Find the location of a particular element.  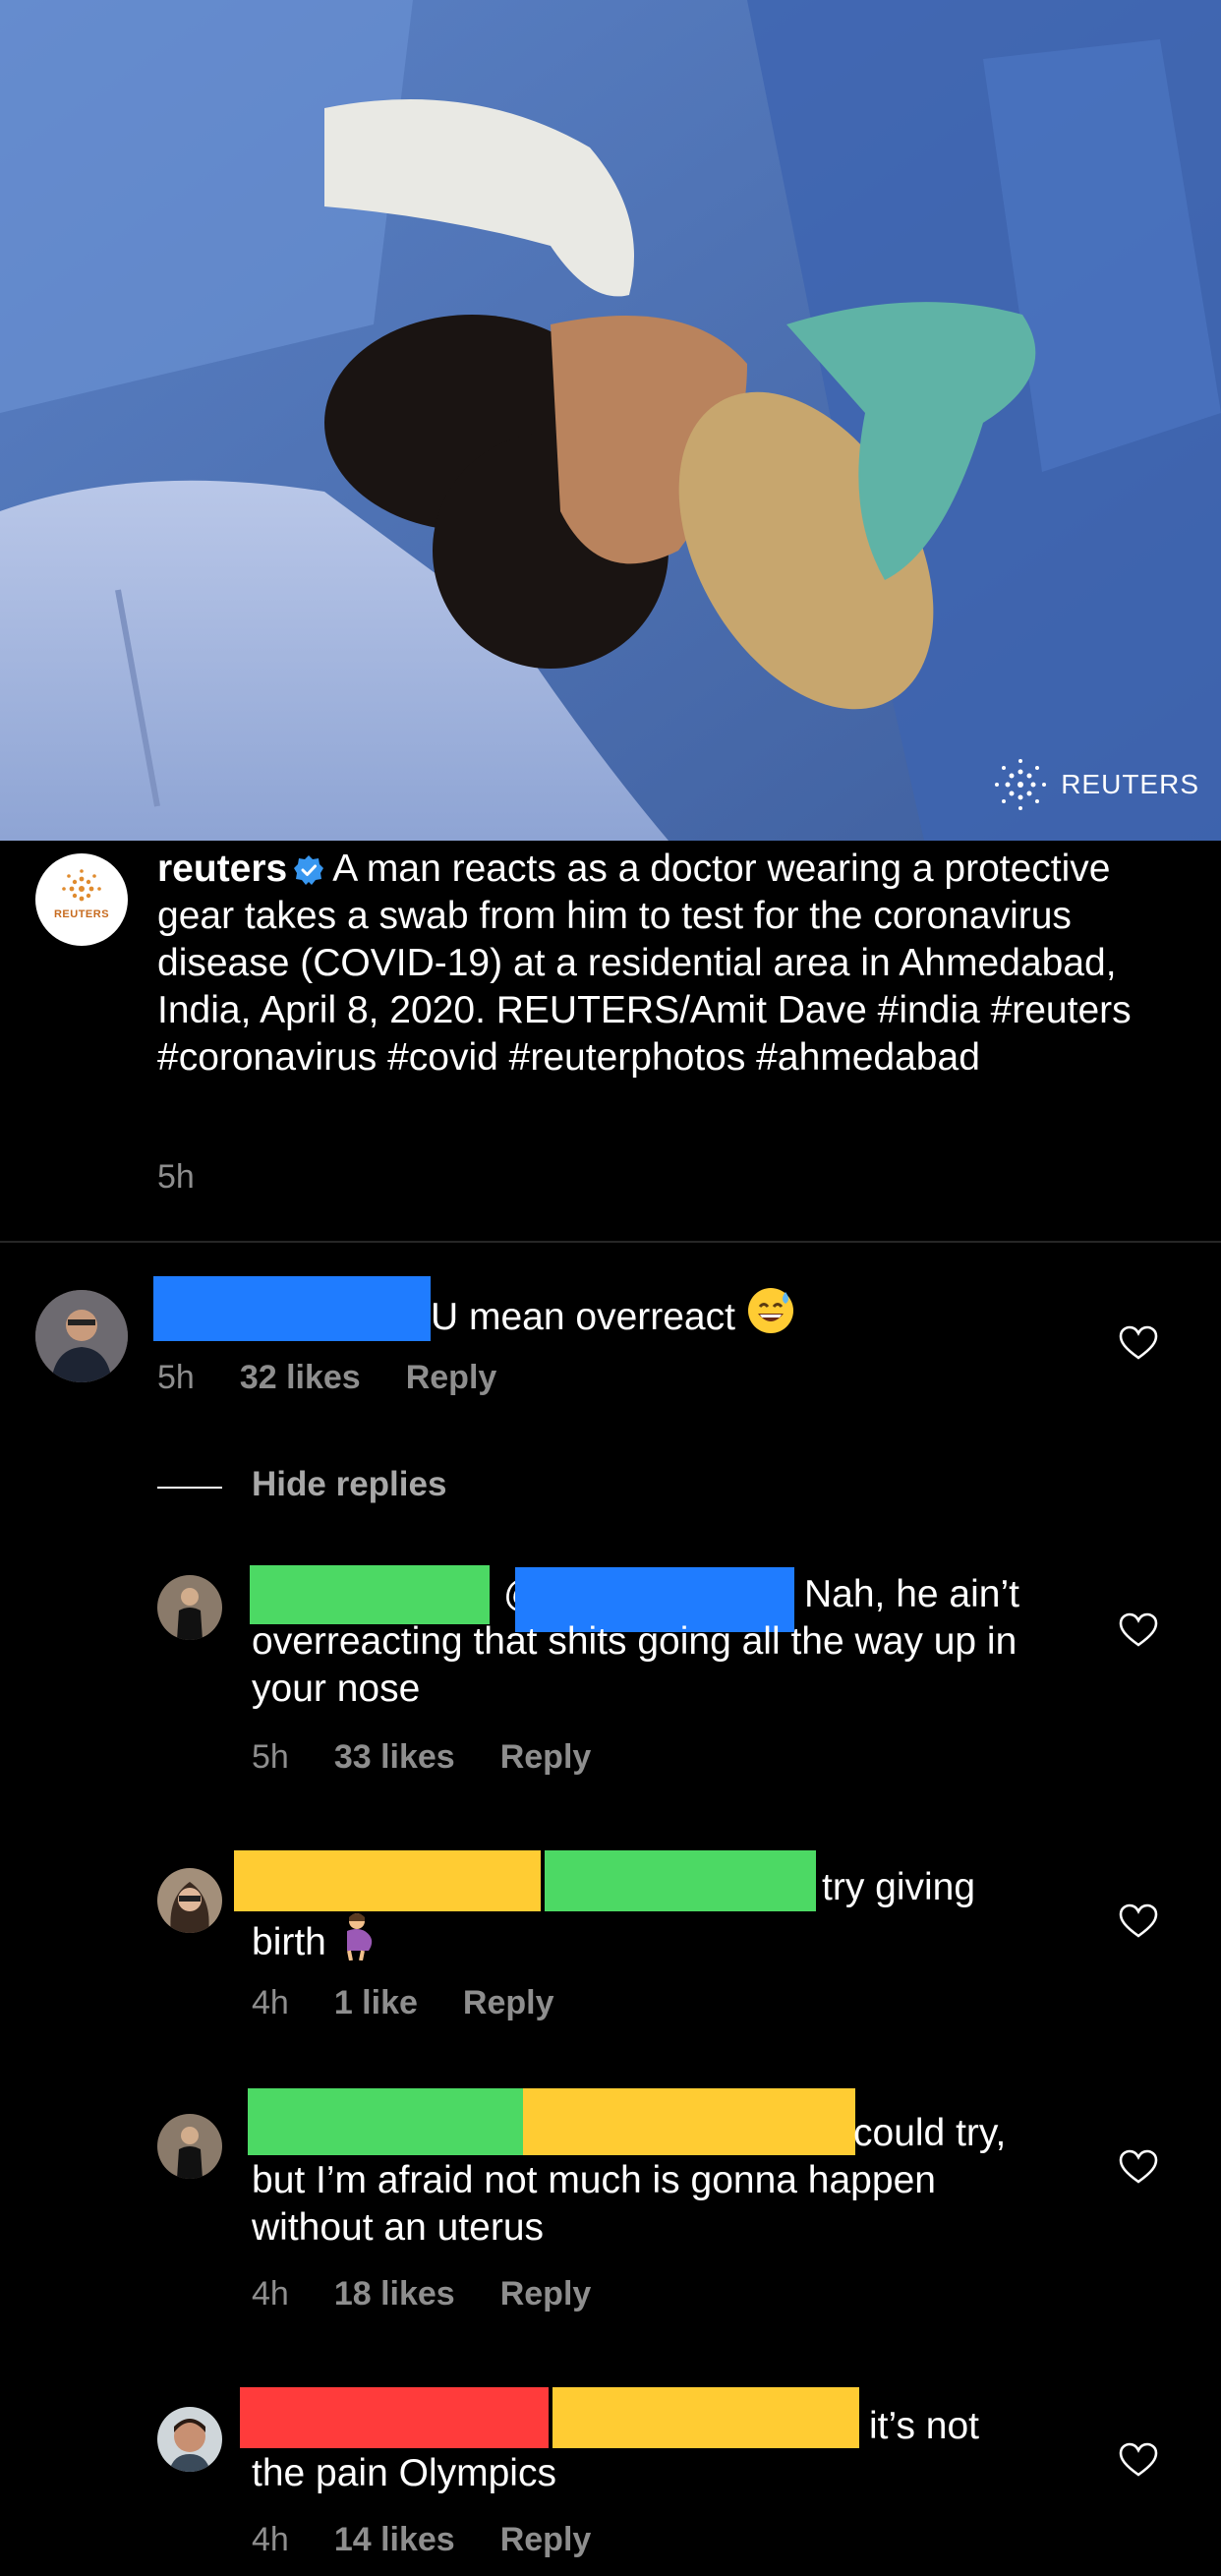

comment-body: U mean overreact is located at coordinates (583, 1317).